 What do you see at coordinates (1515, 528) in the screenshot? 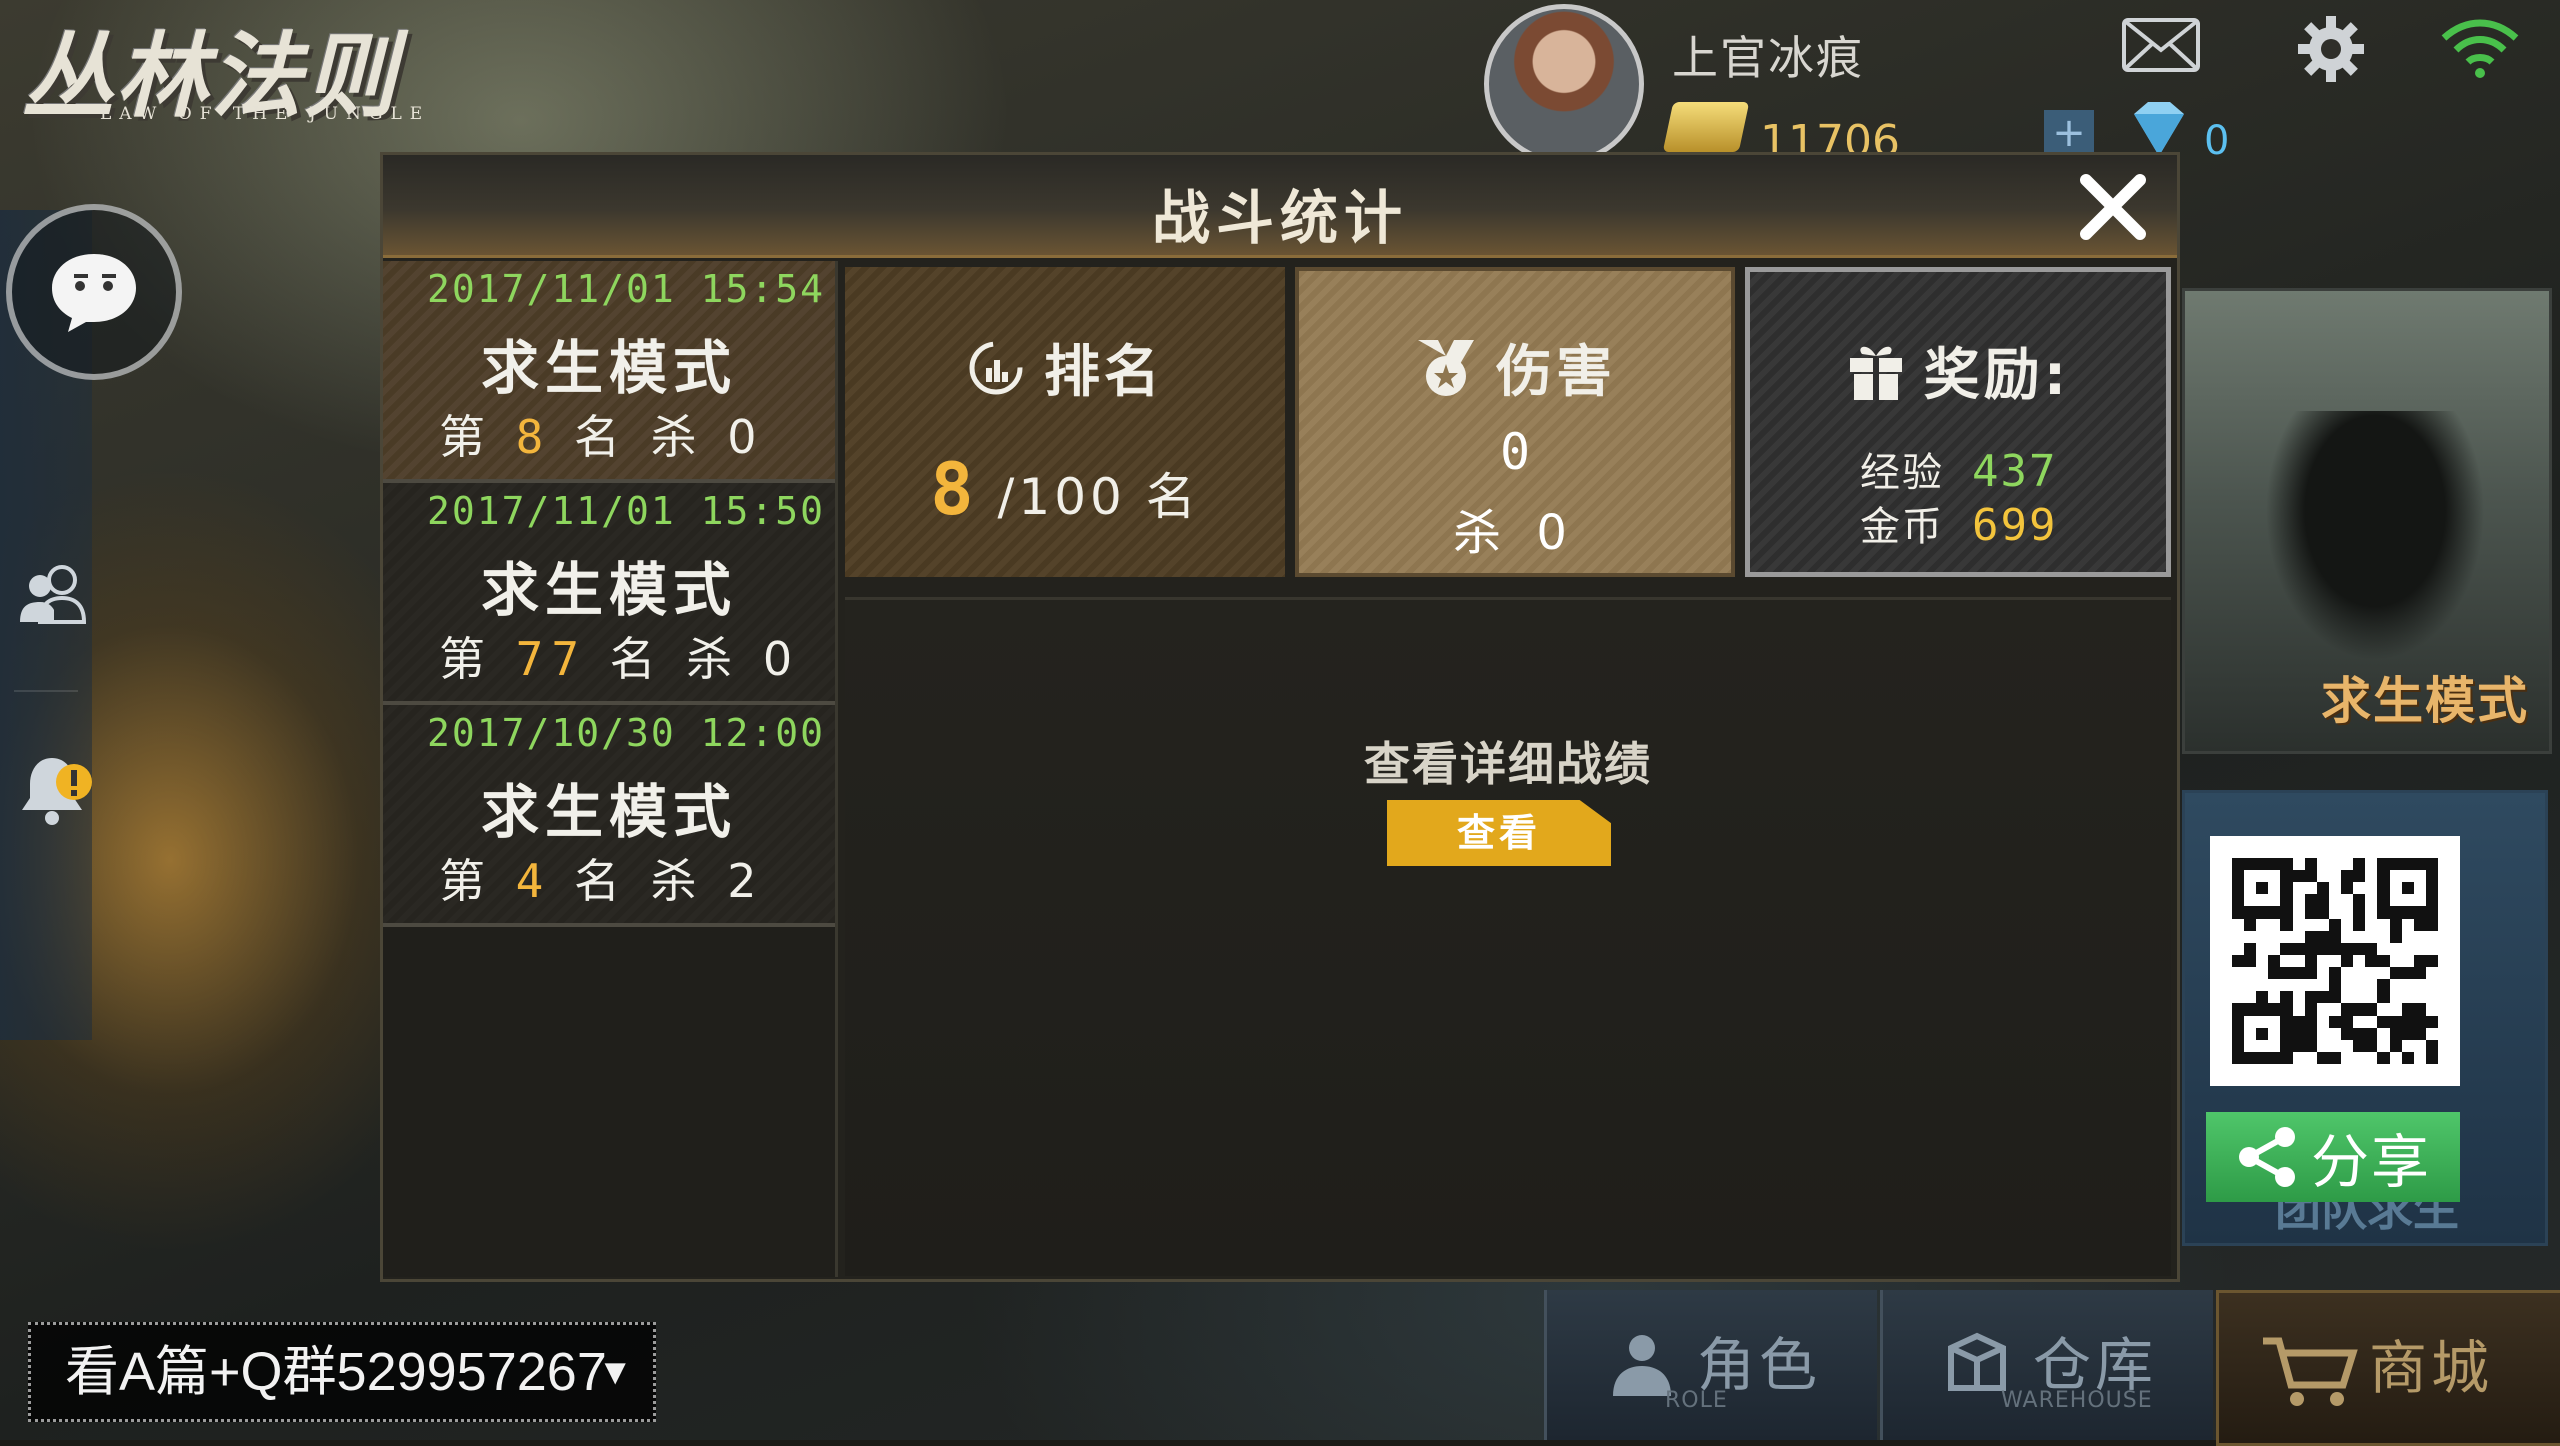
I see `damage-kills: 杀 0` at bounding box center [1515, 528].